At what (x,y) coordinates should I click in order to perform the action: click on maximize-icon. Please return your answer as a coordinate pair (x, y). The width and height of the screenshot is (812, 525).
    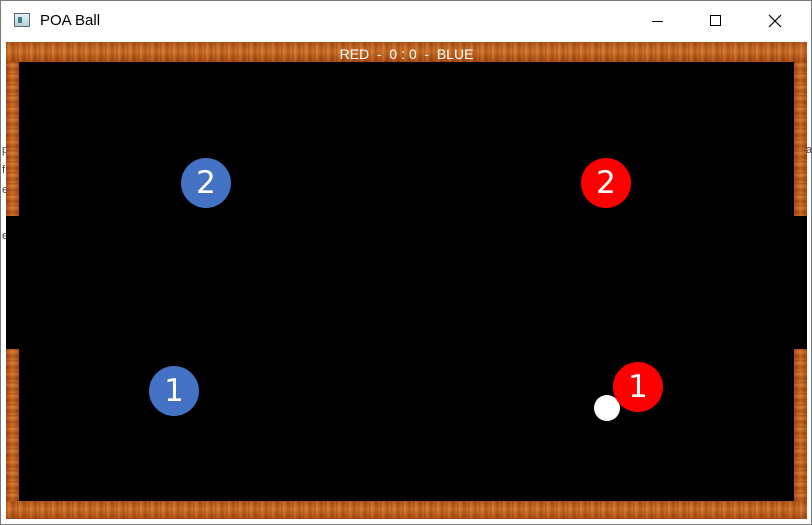
    Looking at the image, I should click on (715, 20).